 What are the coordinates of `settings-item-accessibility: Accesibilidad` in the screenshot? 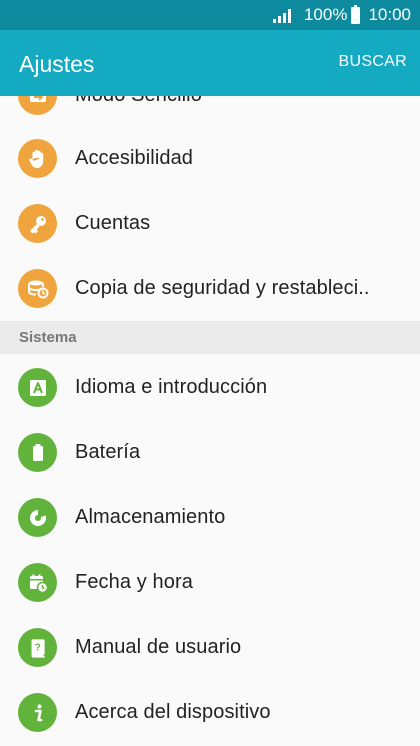 It's located at (210, 158).